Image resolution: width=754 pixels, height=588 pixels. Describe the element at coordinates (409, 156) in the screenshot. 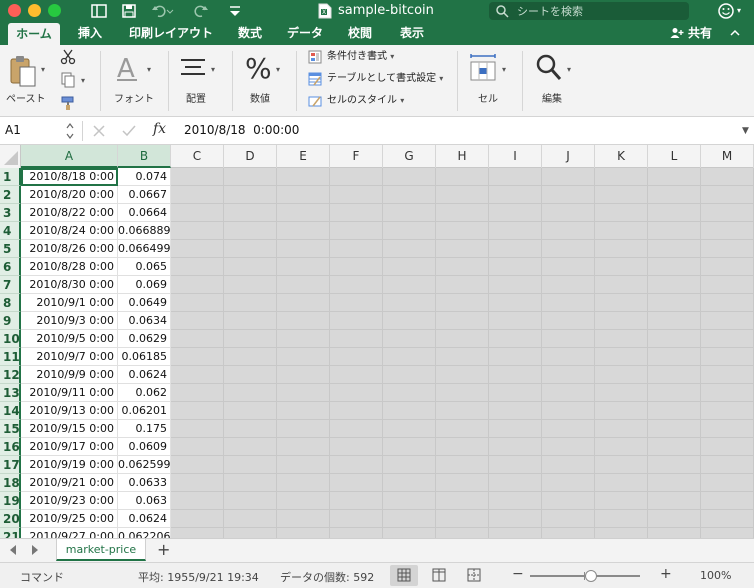

I see `column-header-g: G` at that location.